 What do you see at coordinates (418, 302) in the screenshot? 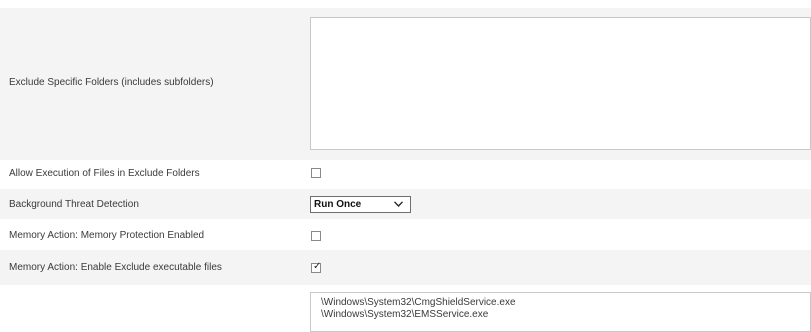
I see `excluded-executable-entry: \Windows\System32\CmgShieldService.exe` at bounding box center [418, 302].